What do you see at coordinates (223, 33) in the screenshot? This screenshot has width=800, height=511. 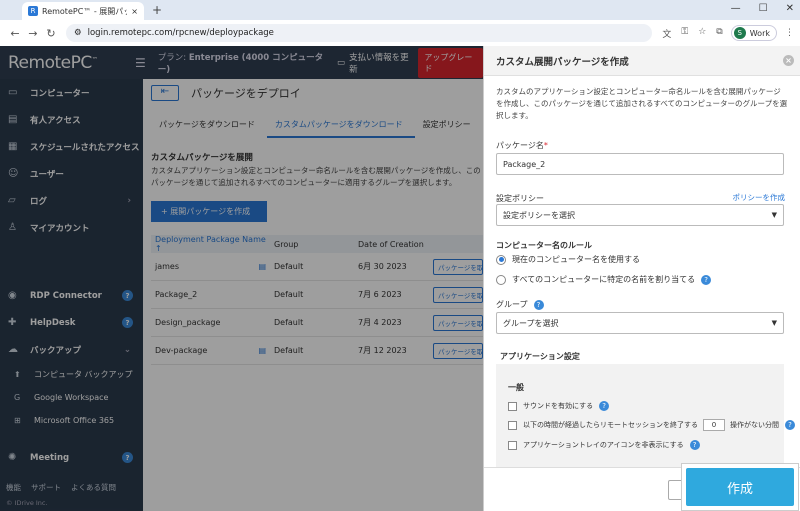 I see `url-path: /rpcnew/deploypackage` at bounding box center [223, 33].